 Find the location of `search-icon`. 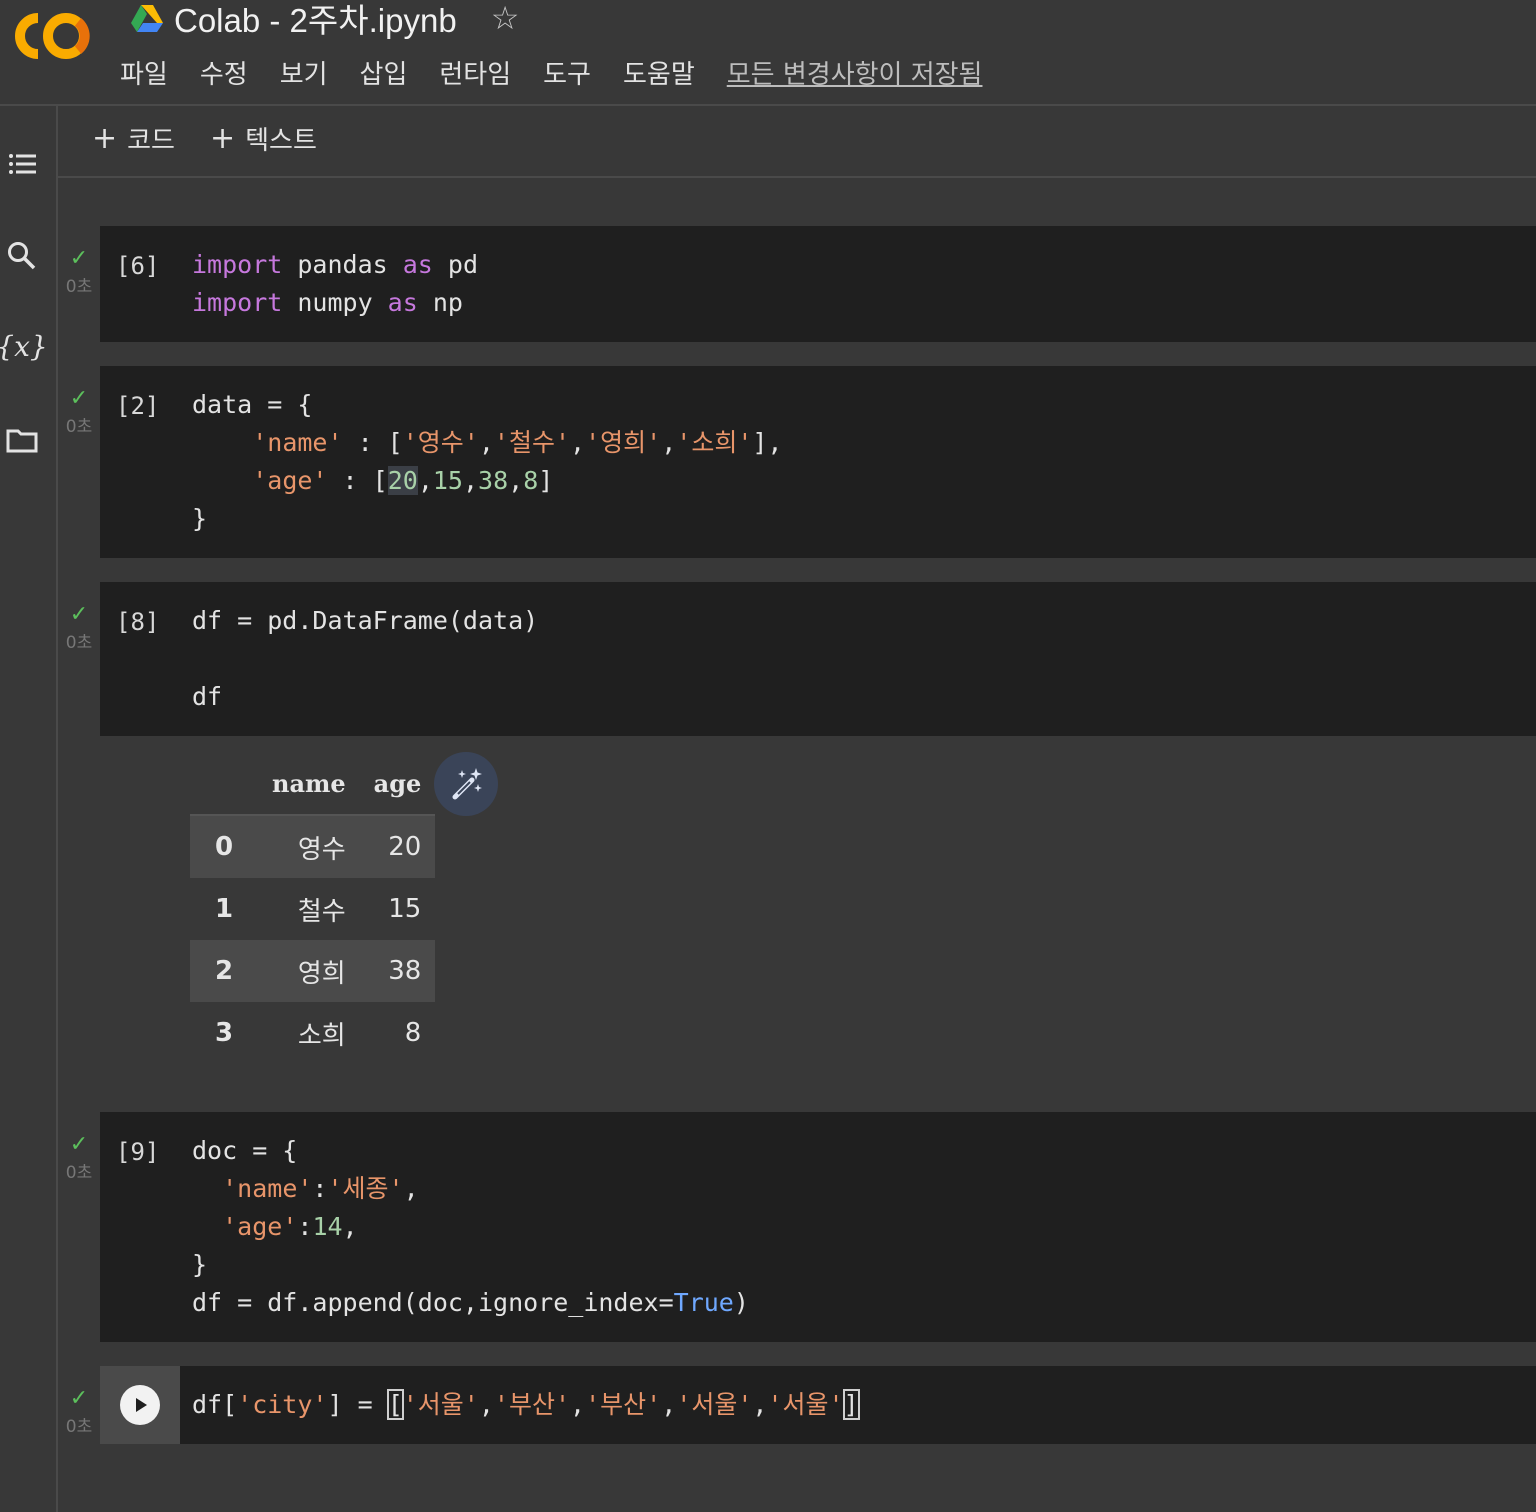

search-icon is located at coordinates (22, 256).